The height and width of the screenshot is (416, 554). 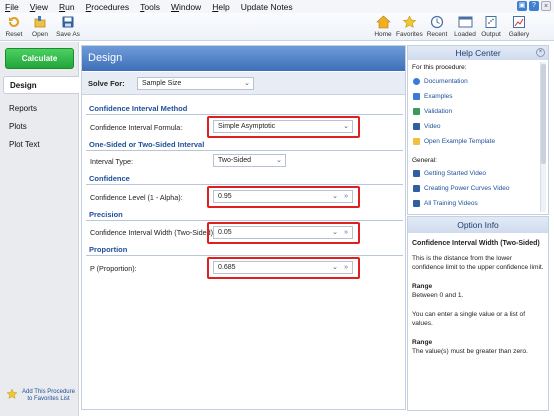 I want to click on option-info-title: Option Info, so click(x=478, y=225).